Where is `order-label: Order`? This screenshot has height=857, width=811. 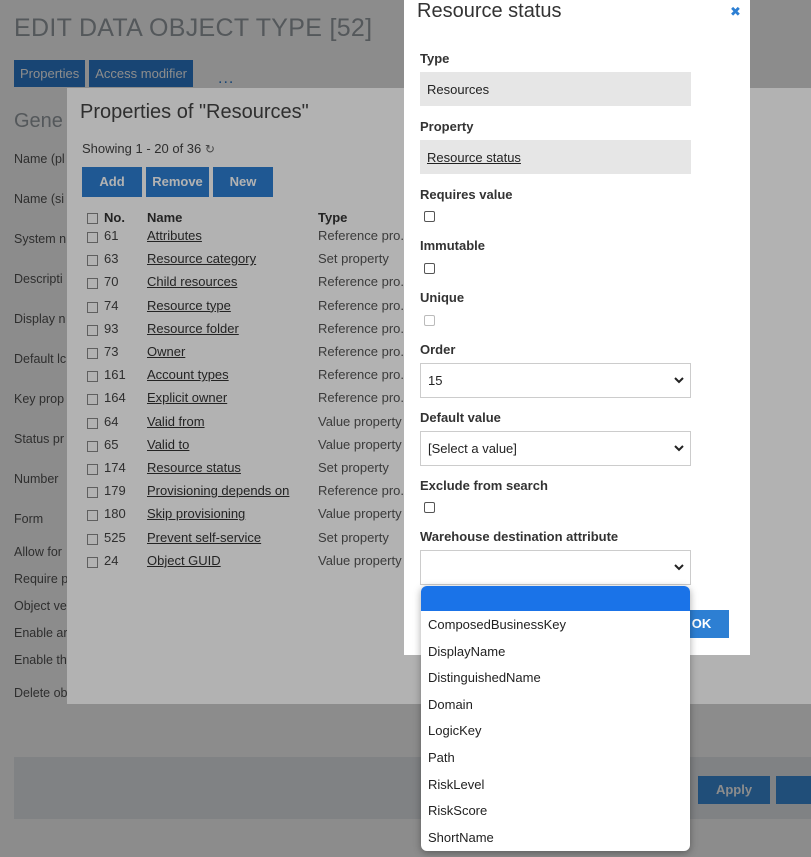 order-label: Order is located at coordinates (438, 349).